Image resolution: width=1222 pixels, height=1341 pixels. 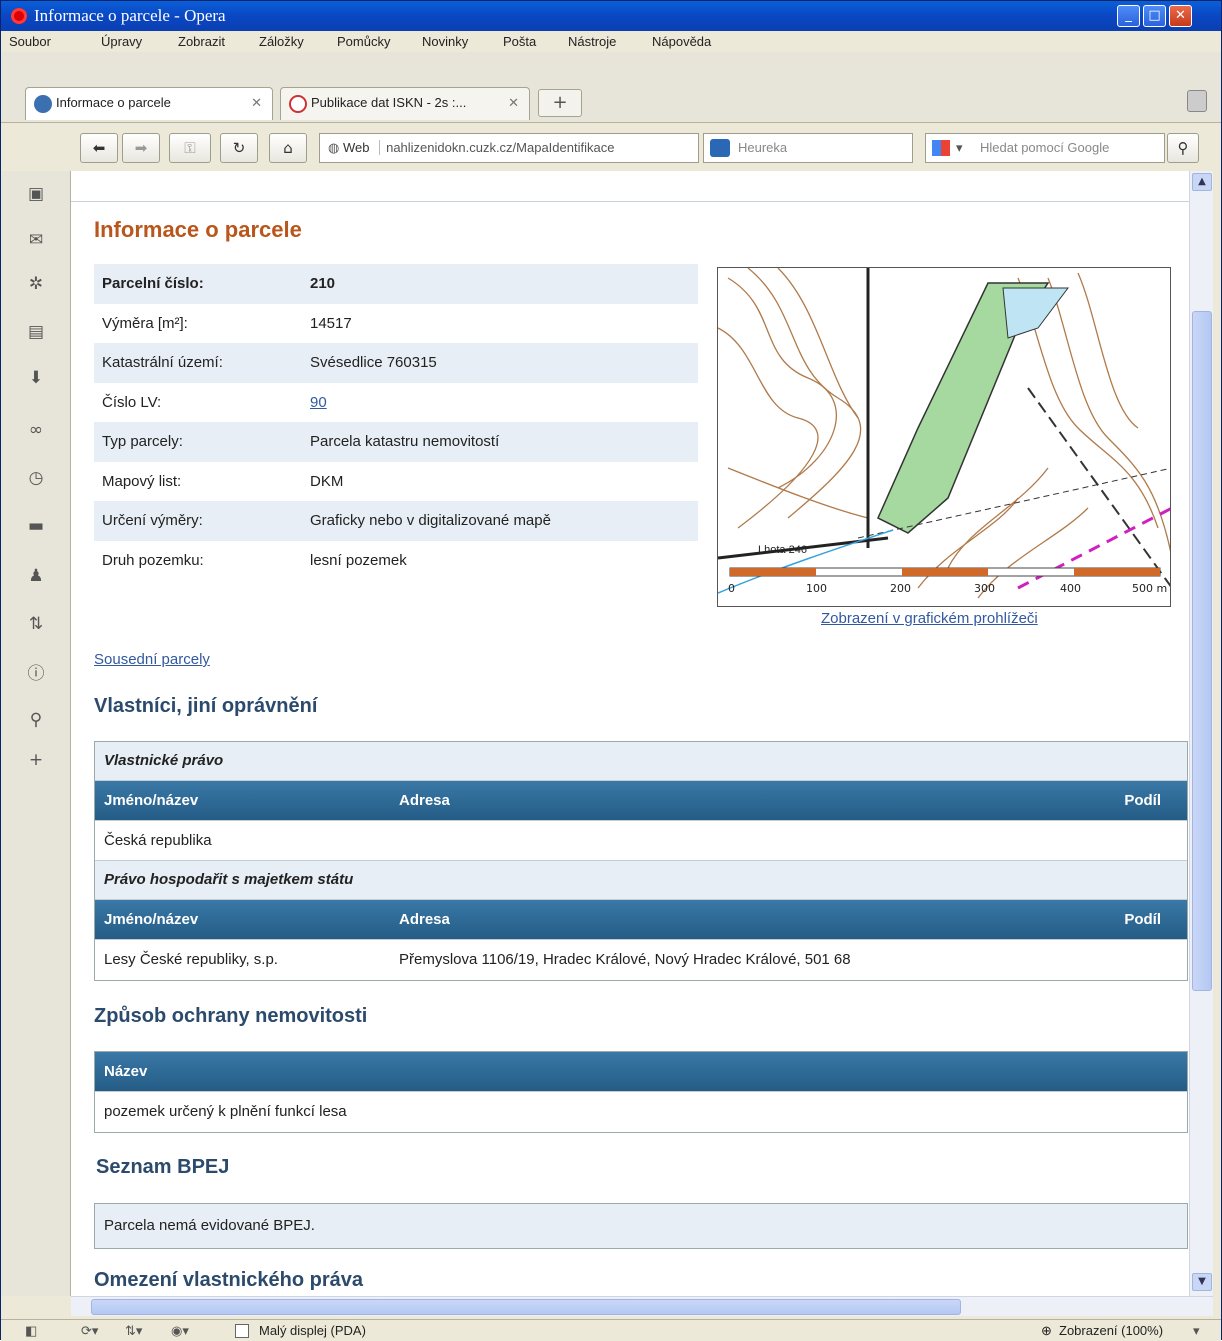 What do you see at coordinates (133, 1330) in the screenshot?
I see `unite-icon: ⇅▾` at bounding box center [133, 1330].